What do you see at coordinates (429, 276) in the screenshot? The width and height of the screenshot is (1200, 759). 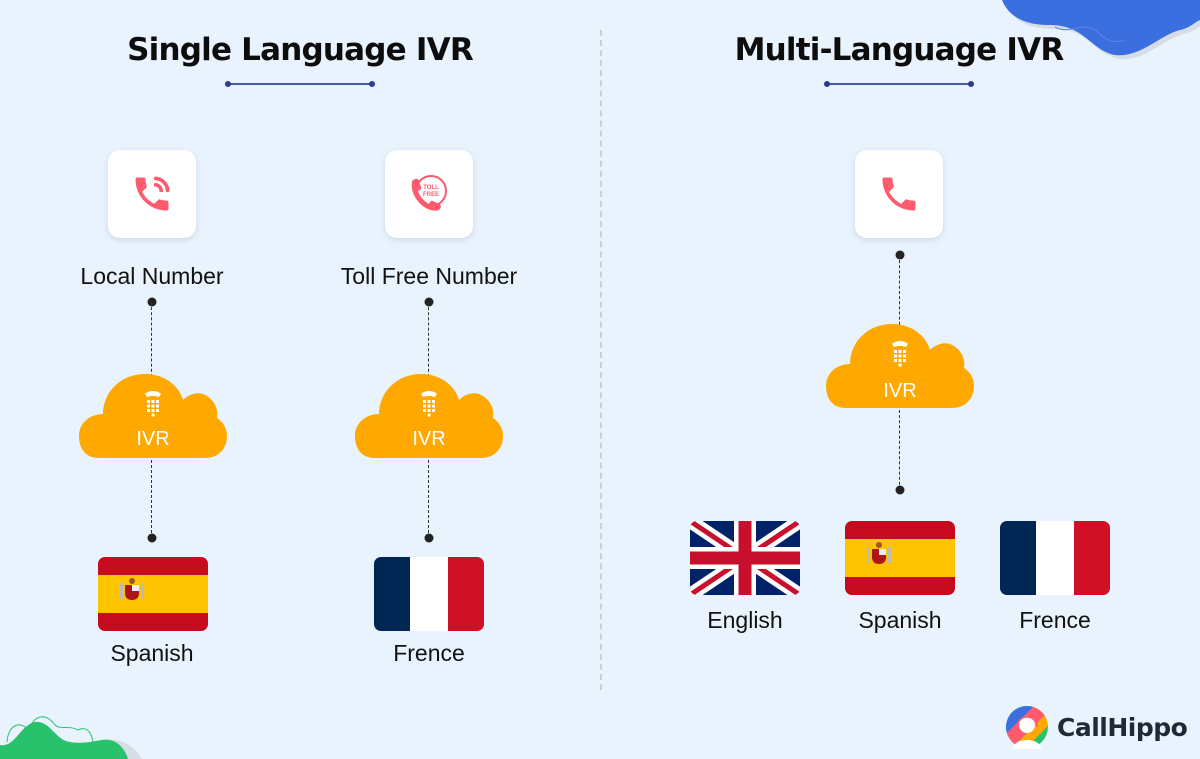 I see `toll-free-number-label: Toll Free Number` at bounding box center [429, 276].